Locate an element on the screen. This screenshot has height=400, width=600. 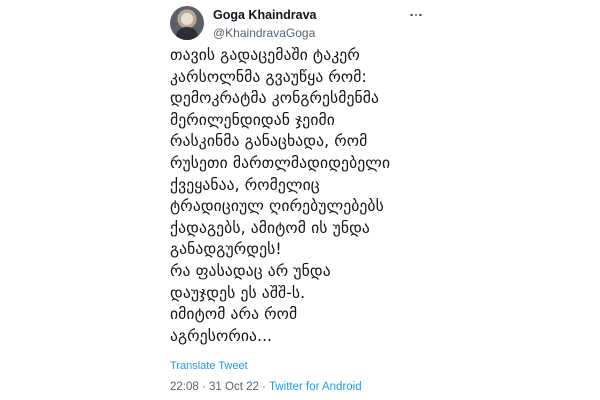
tweet-line: იმიტომ არა რომ is located at coordinates (234, 314).